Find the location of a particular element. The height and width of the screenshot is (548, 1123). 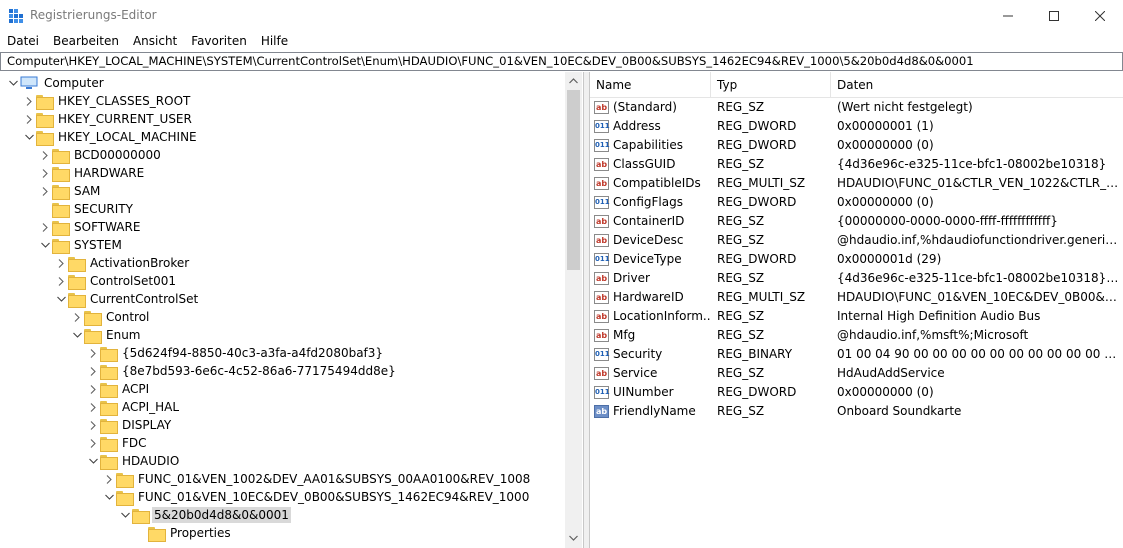

value-data: 0x00000000 (0) is located at coordinates (885, 202).